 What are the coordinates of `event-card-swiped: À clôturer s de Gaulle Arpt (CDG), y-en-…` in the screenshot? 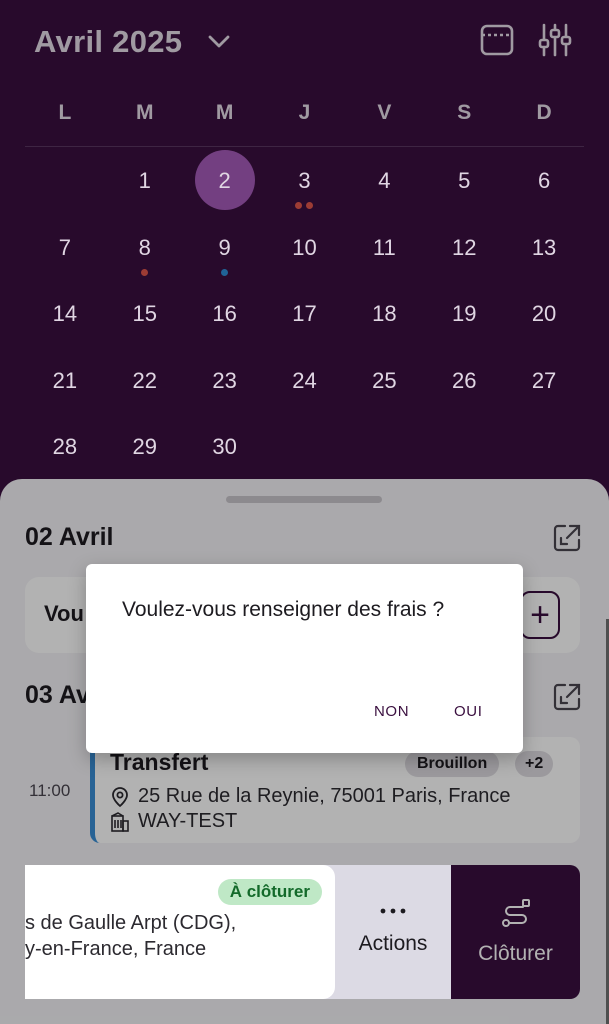 It's located at (180, 932).